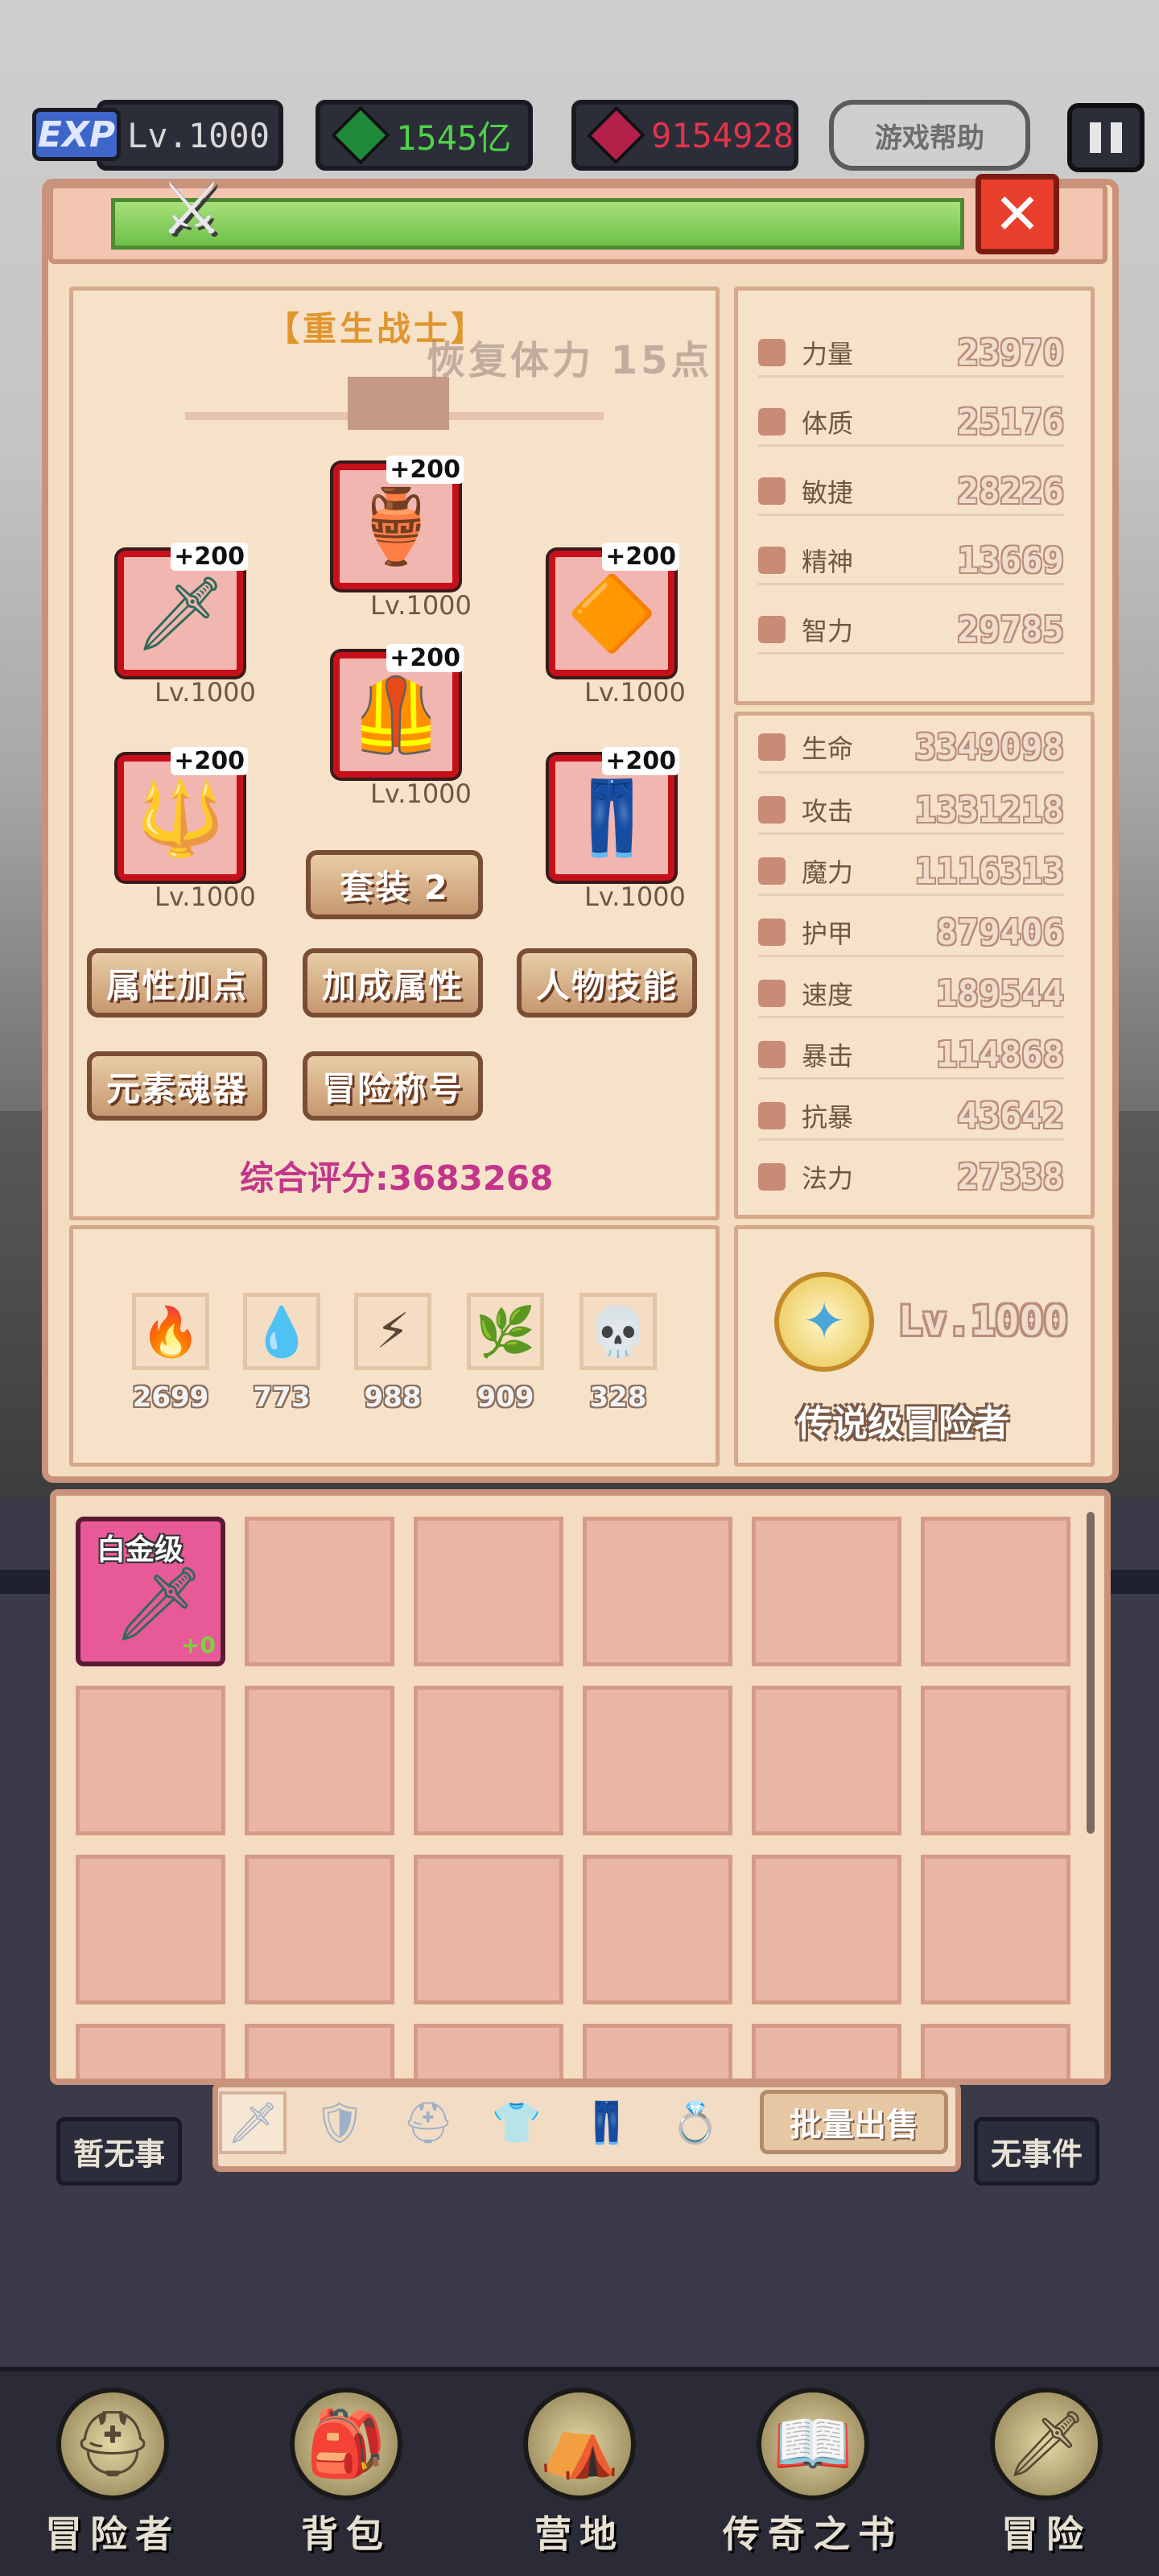 The width and height of the screenshot is (1159, 2576). I want to click on set-bonus-button: 套装 2, so click(394, 885).